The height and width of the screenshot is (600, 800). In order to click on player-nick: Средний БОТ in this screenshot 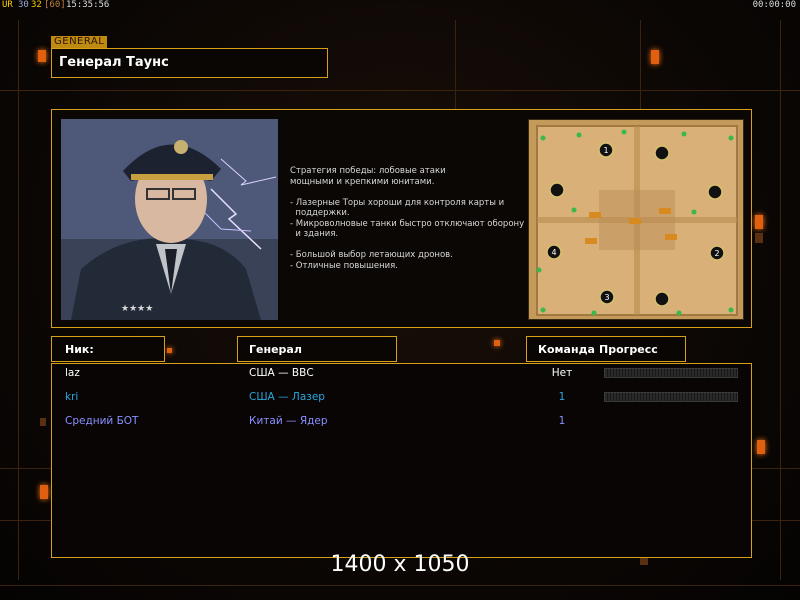, I will do `click(102, 421)`.